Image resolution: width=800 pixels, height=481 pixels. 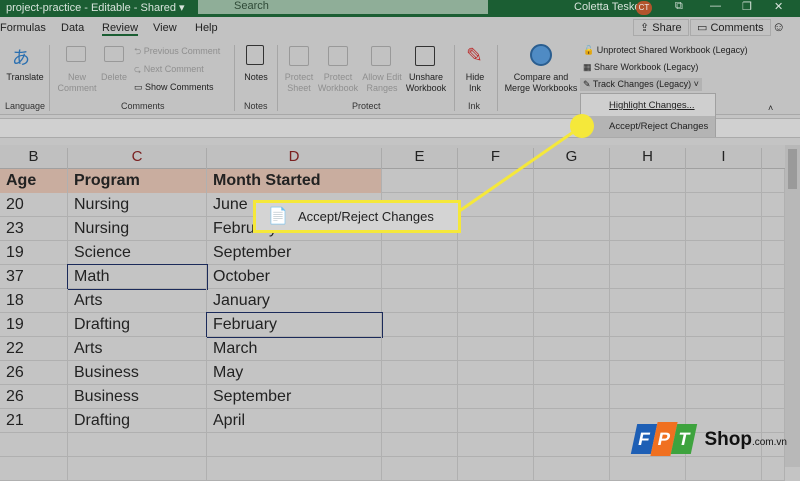 I want to click on fpt-shop-watermark: FPT Shop.com.vn, so click(x=708, y=439).